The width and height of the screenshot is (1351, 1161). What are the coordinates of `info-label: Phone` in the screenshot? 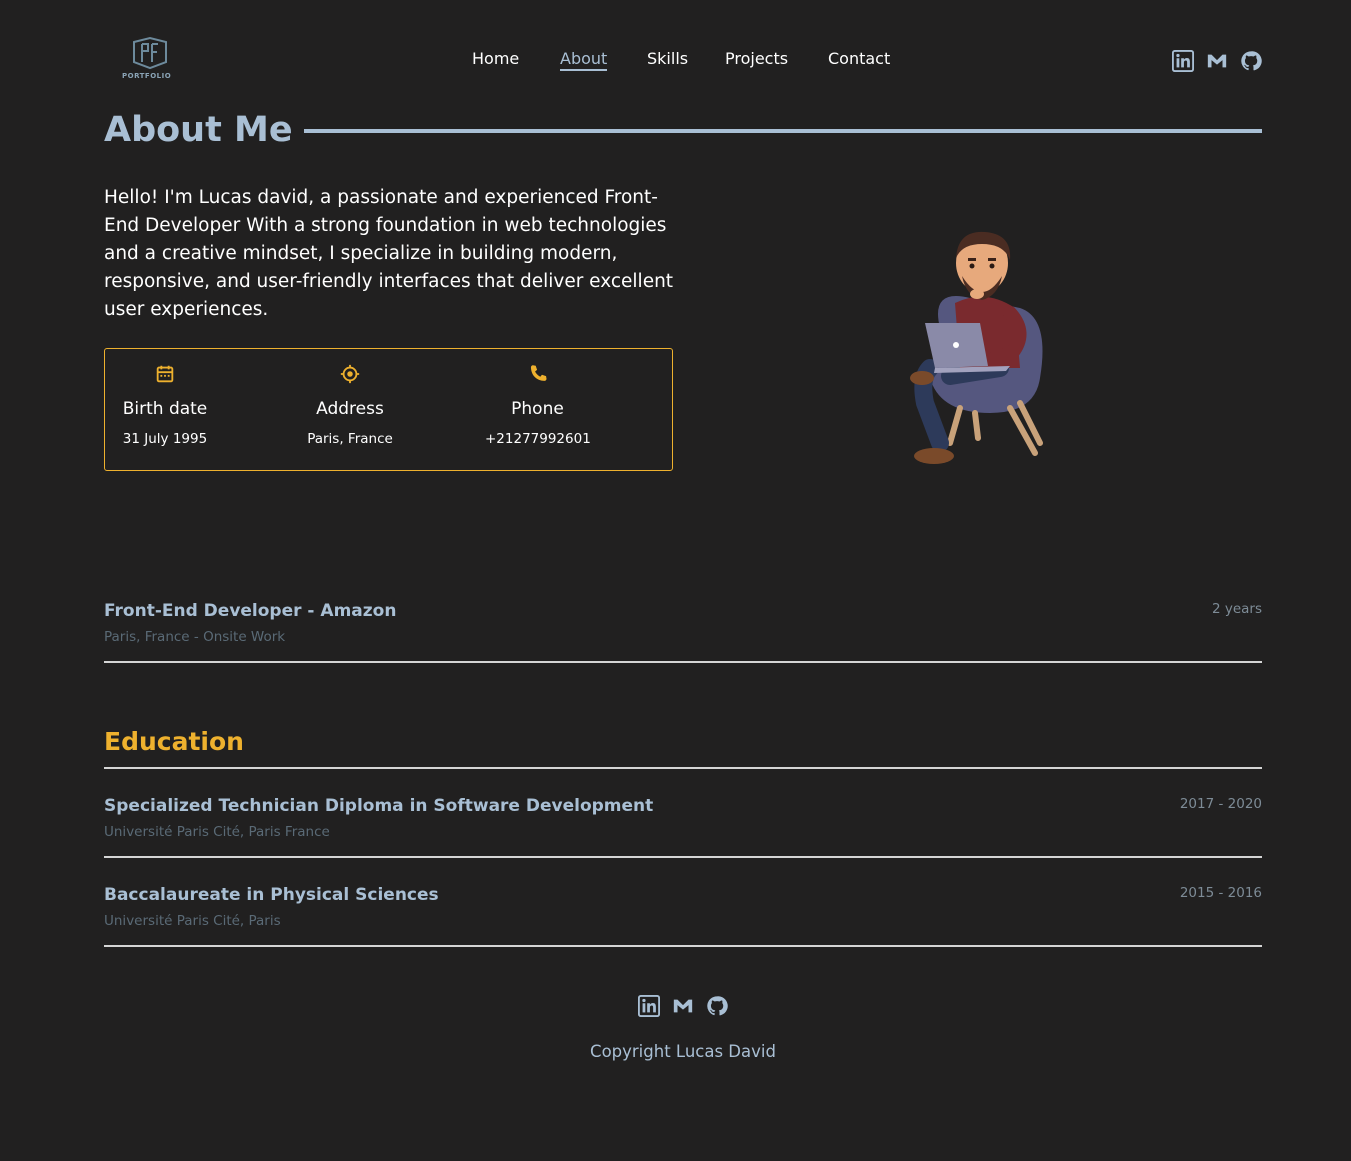 It's located at (537, 409).